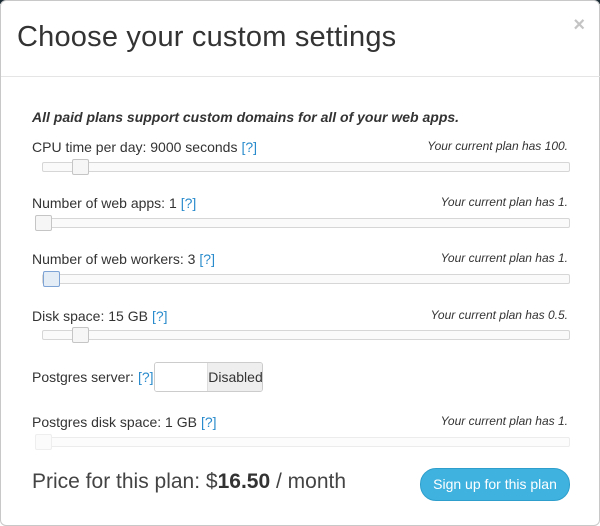  What do you see at coordinates (160, 316) in the screenshot?
I see `disk-help-link: [?]` at bounding box center [160, 316].